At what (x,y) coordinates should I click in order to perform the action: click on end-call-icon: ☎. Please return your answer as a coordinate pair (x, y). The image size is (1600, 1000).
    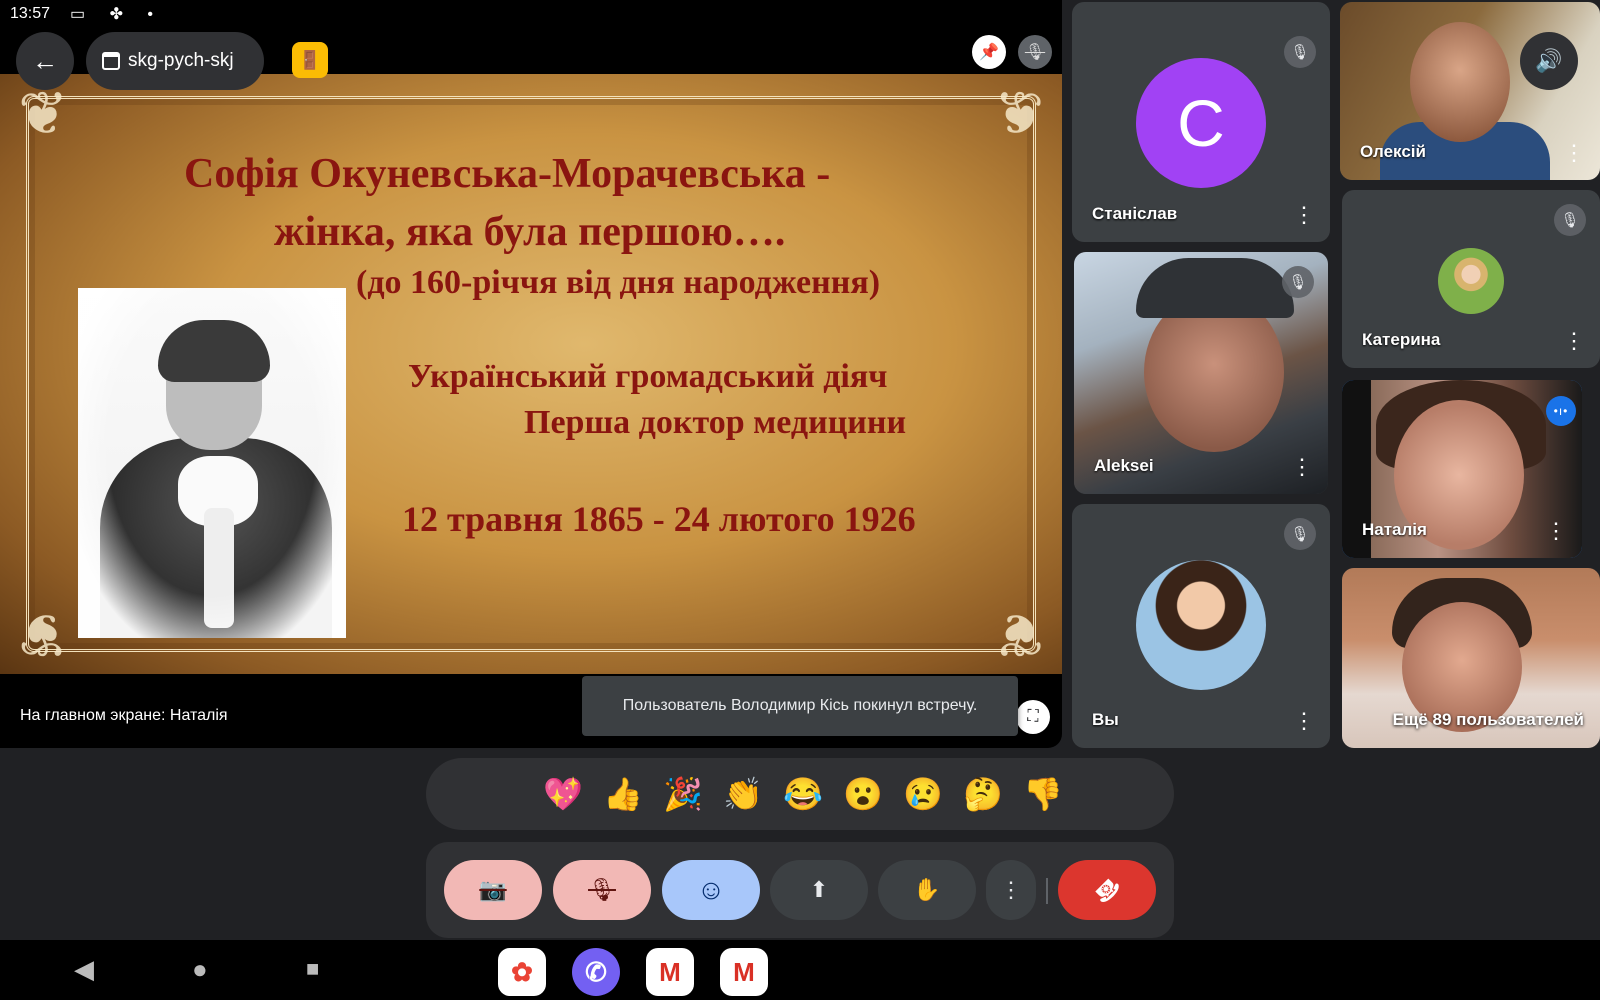
    Looking at the image, I should click on (1107, 890).